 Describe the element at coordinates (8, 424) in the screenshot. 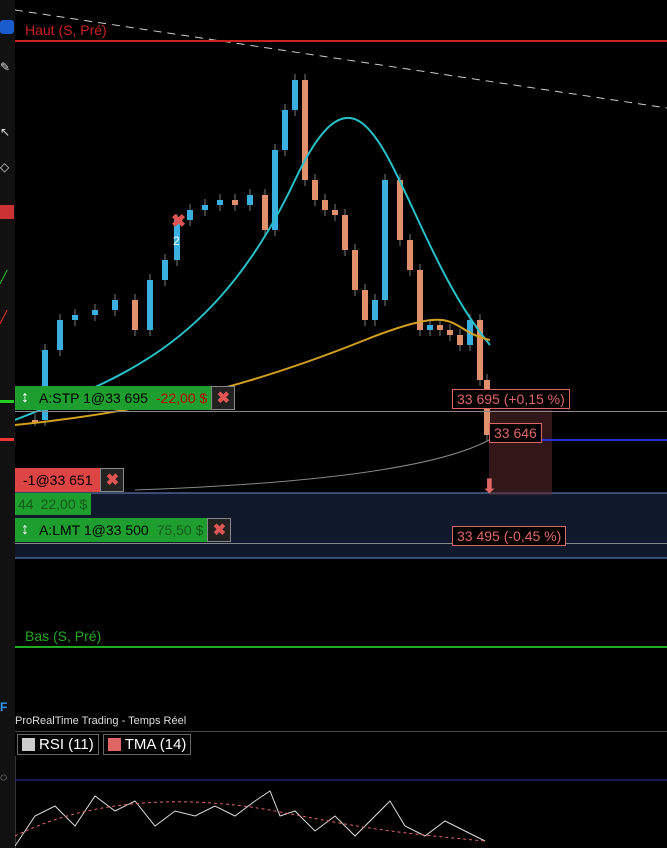

I see `drawing-toolbar: ✎ ↖ ◇ ╱ ╱ F ◌` at that location.